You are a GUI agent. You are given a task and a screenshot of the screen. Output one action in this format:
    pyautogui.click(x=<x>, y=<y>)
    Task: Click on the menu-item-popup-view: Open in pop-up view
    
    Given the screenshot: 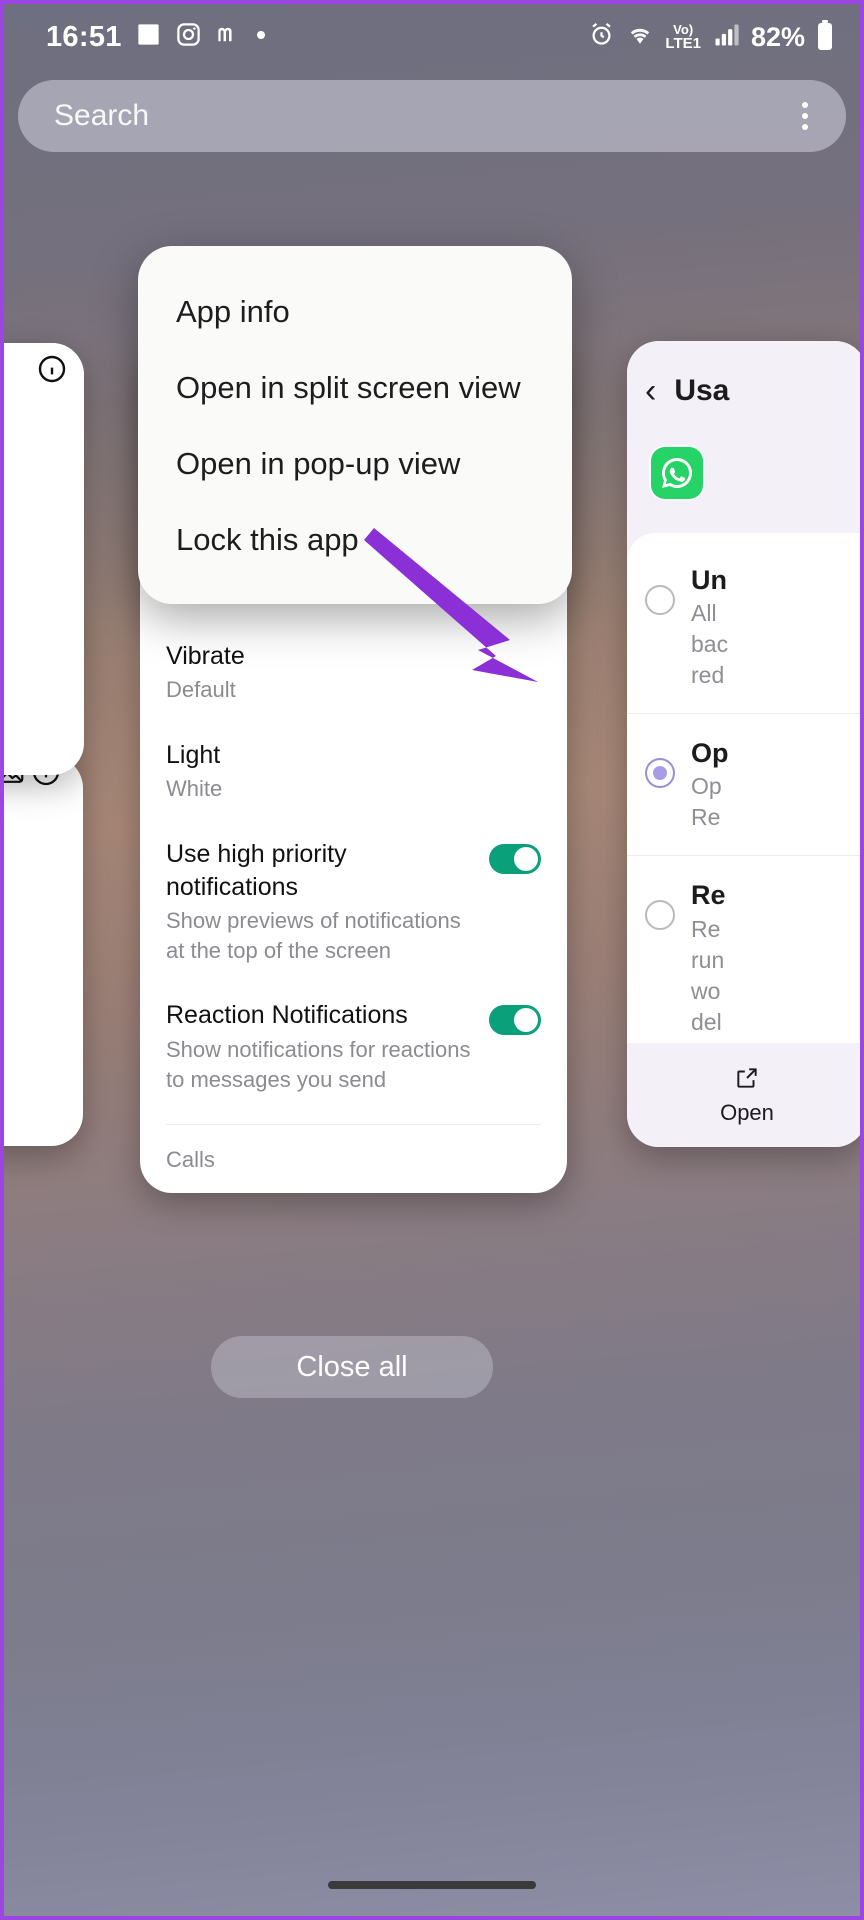 What is the action you would take?
    pyautogui.click(x=355, y=464)
    